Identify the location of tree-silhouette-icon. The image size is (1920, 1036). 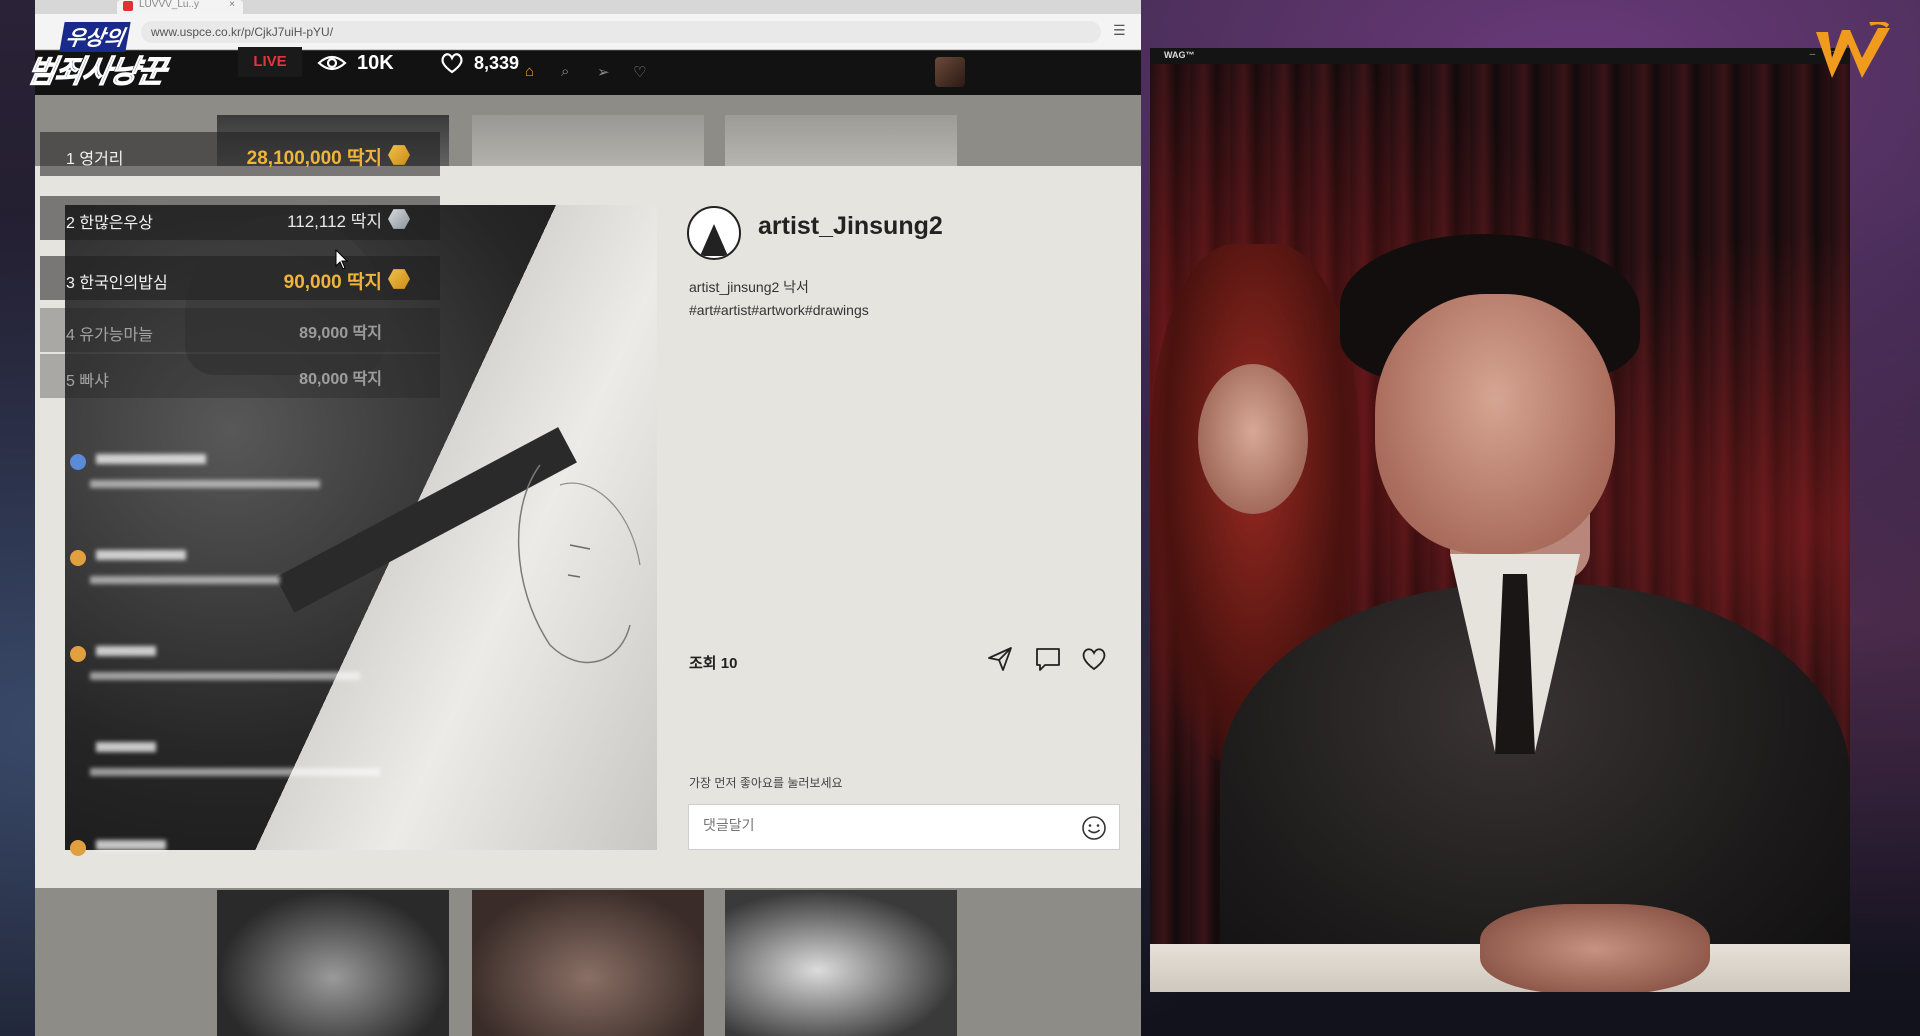
(714, 240).